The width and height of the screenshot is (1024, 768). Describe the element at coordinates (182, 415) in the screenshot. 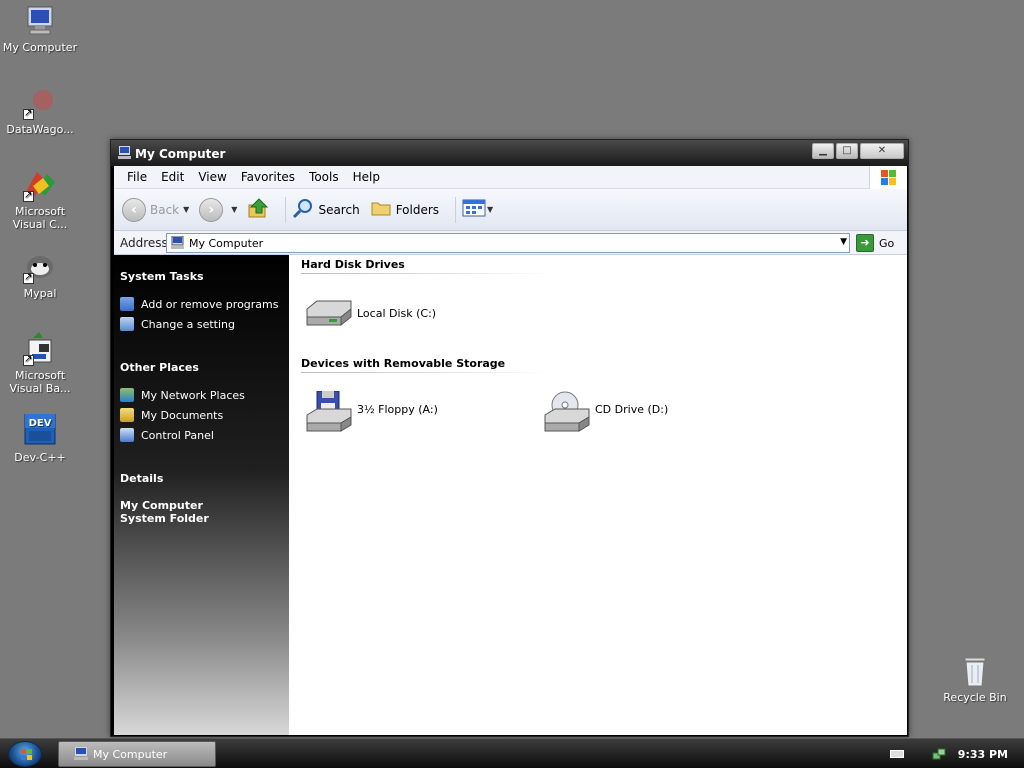

I see `place-label: My Documents` at that location.